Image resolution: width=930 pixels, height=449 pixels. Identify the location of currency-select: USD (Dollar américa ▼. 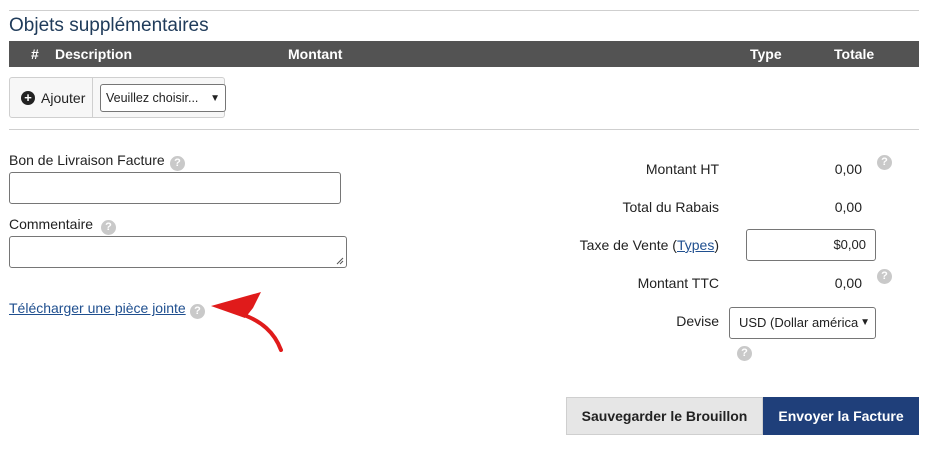
(802, 323).